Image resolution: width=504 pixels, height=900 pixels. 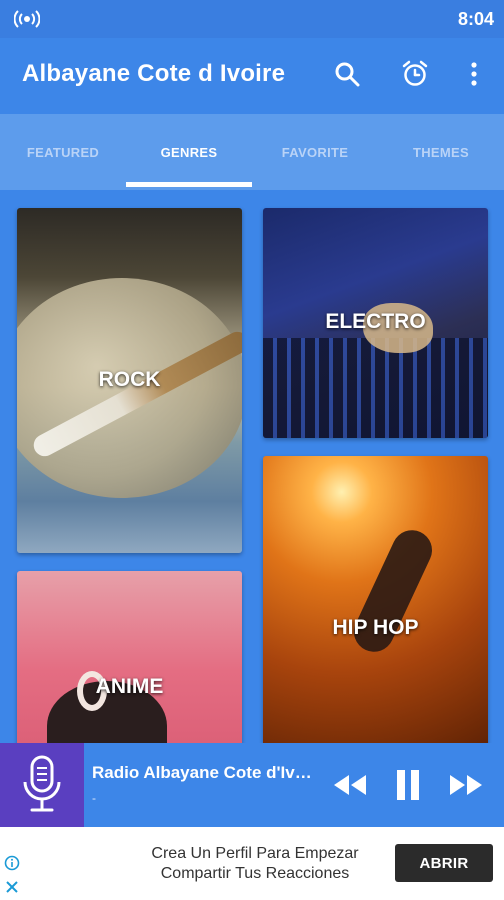 I want to click on station-subtitle: -, so click(x=94, y=798).